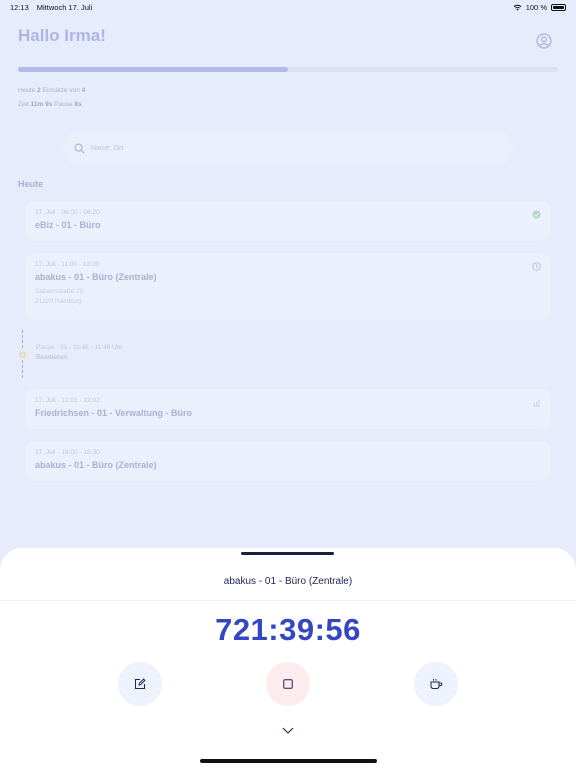 The width and height of the screenshot is (576, 768). What do you see at coordinates (536, 214) in the screenshot?
I see `check-icon` at bounding box center [536, 214].